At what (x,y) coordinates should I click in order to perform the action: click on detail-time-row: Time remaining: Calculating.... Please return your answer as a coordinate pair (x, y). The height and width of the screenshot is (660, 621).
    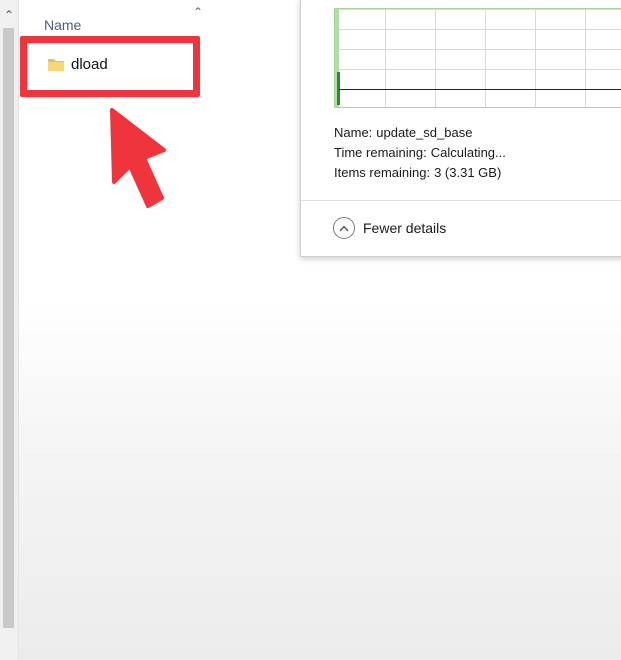
    Looking at the image, I should click on (422, 153).